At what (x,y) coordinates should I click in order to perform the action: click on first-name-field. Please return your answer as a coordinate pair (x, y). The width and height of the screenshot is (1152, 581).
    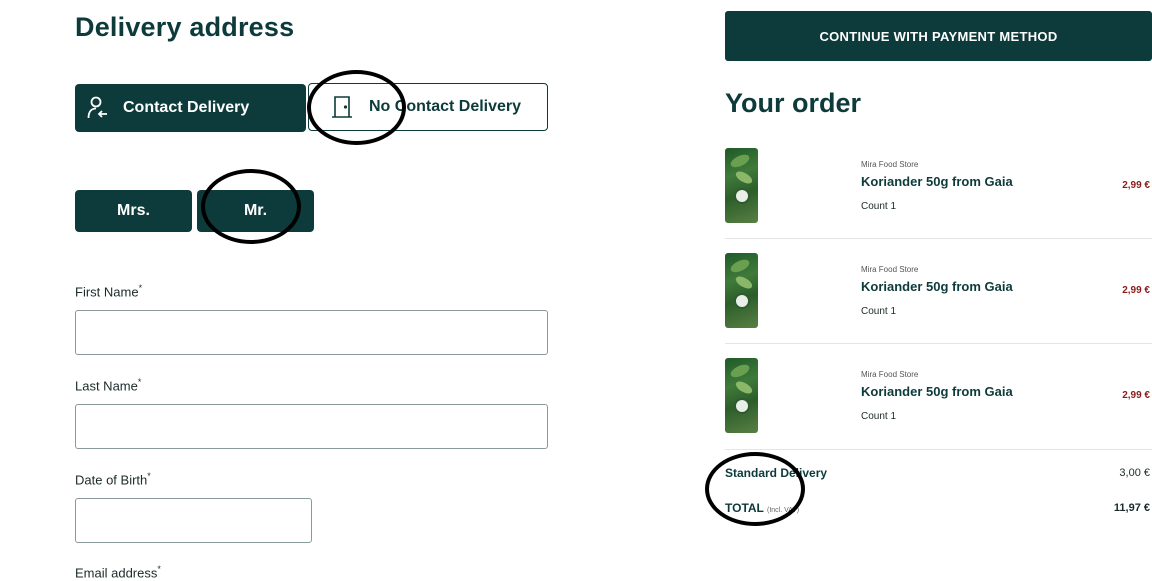
    Looking at the image, I should click on (311, 332).